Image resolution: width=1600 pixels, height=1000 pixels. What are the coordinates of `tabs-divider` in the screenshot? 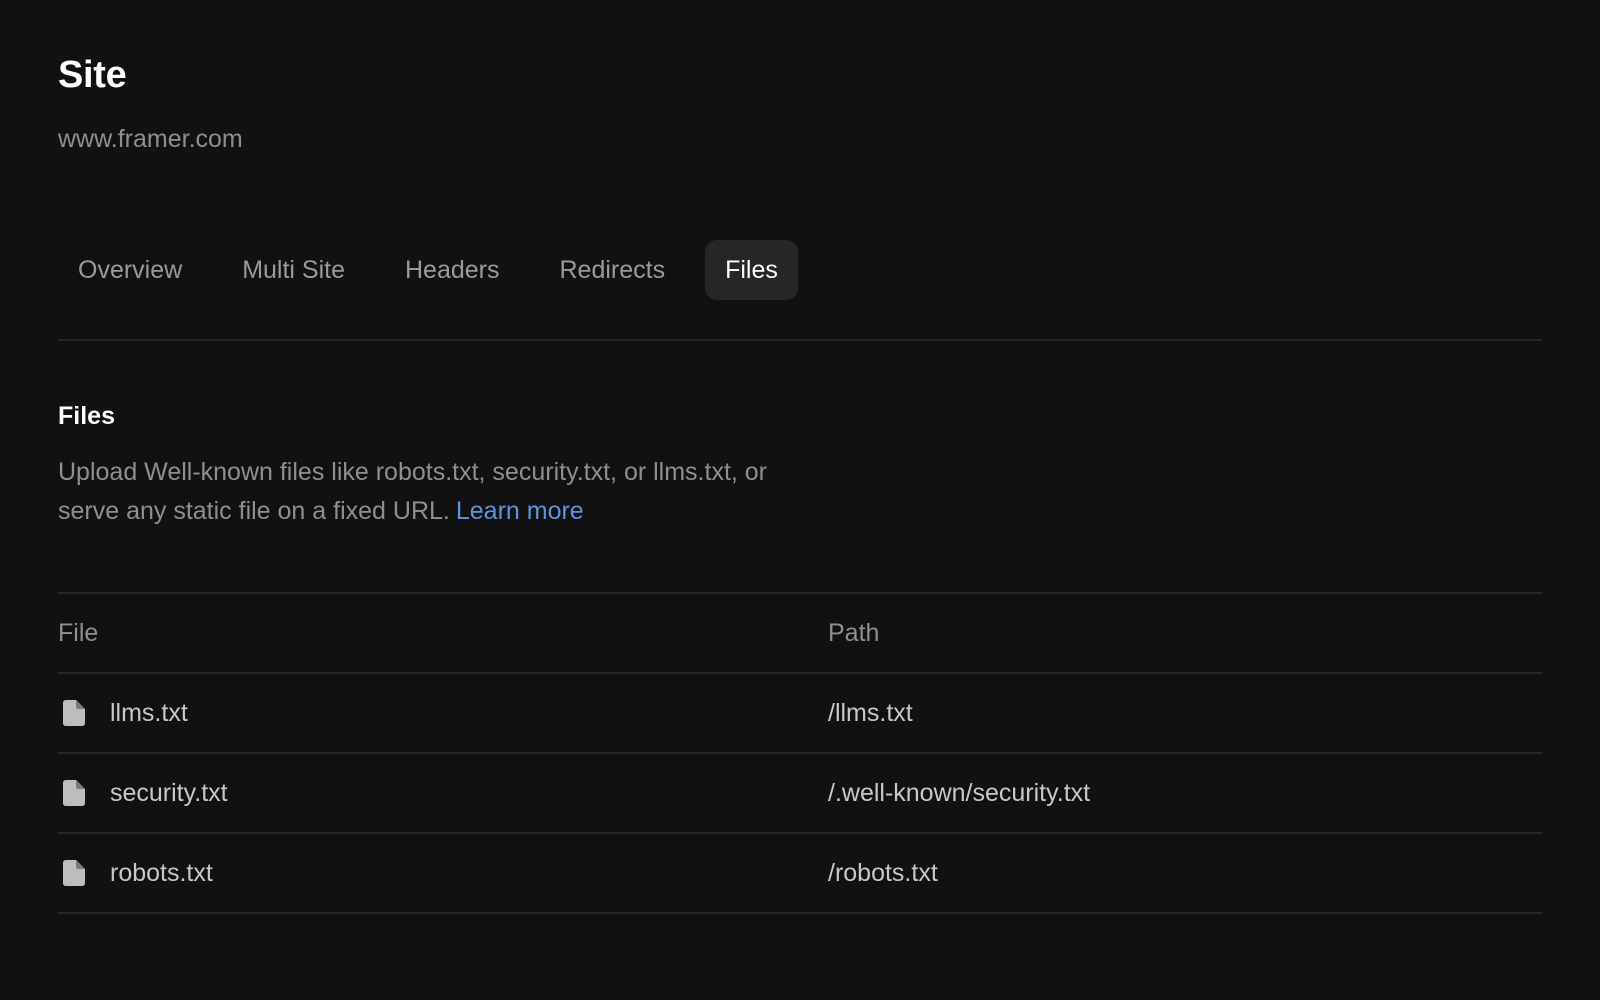 It's located at (800, 340).